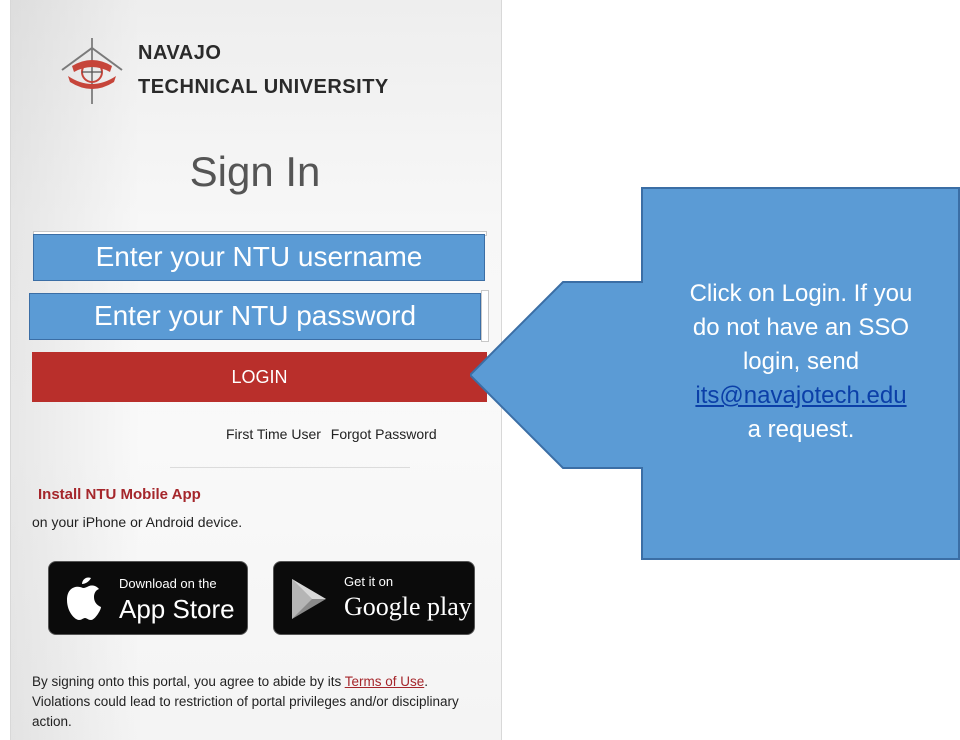  I want to click on password-field: Enter your NTU password, so click(255, 316).